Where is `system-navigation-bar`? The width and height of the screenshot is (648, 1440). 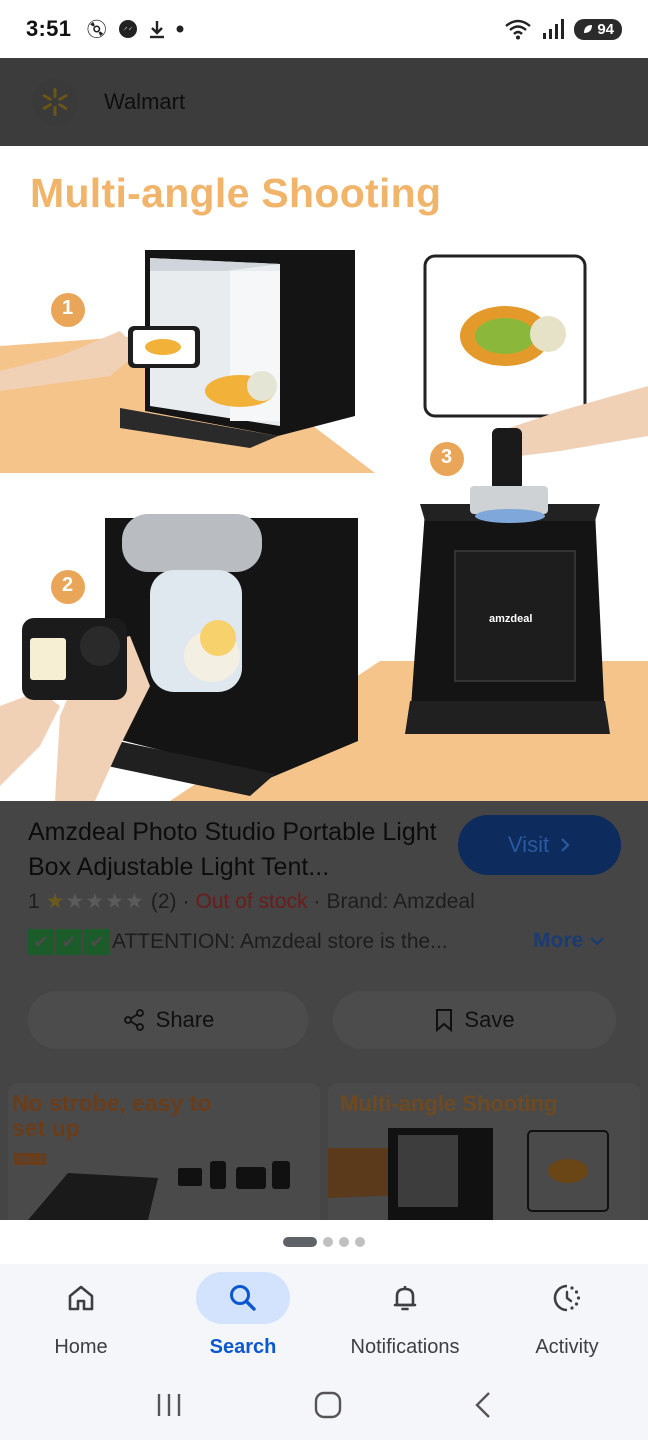
system-navigation-bar is located at coordinates (324, 1405).